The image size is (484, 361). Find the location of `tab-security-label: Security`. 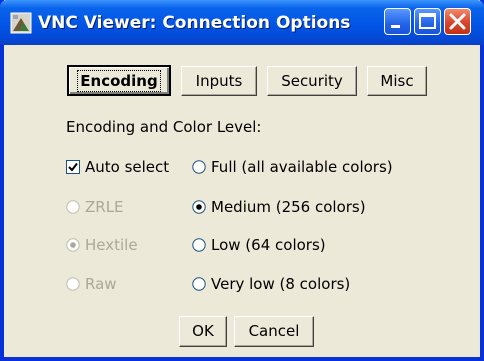

tab-security-label: Security is located at coordinates (312, 81).